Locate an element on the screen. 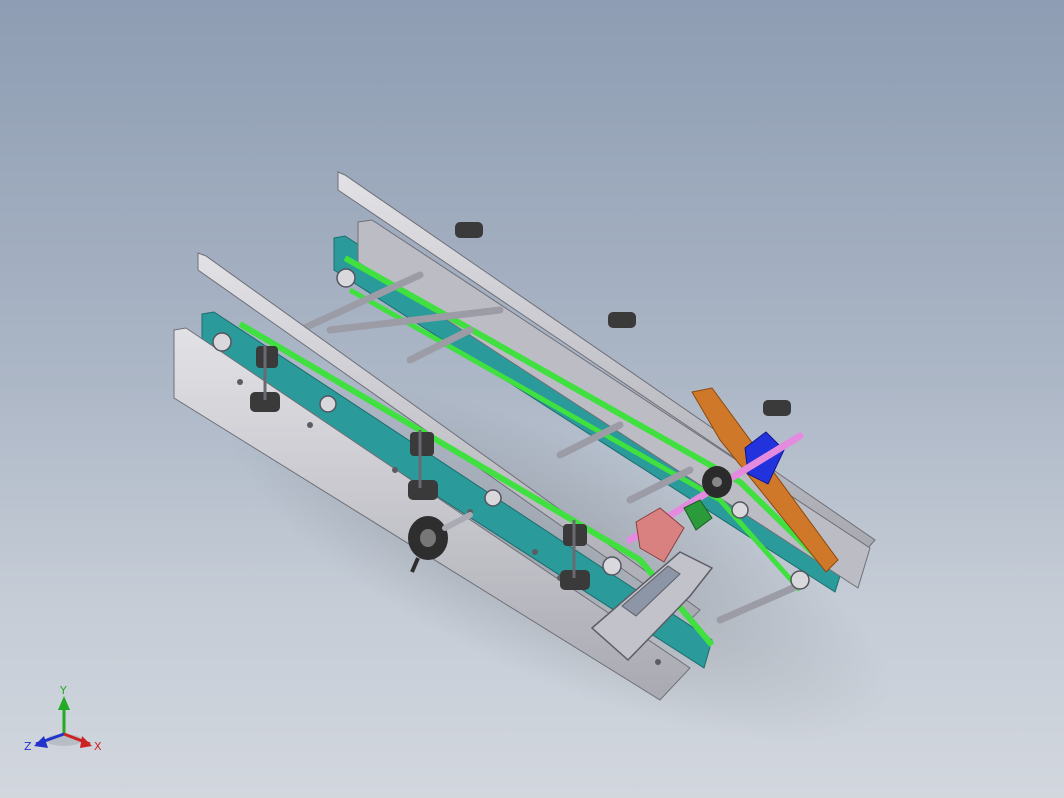 Image resolution: width=1064 pixels, height=798 pixels. x-axis-arrow is located at coordinates (86, 742).